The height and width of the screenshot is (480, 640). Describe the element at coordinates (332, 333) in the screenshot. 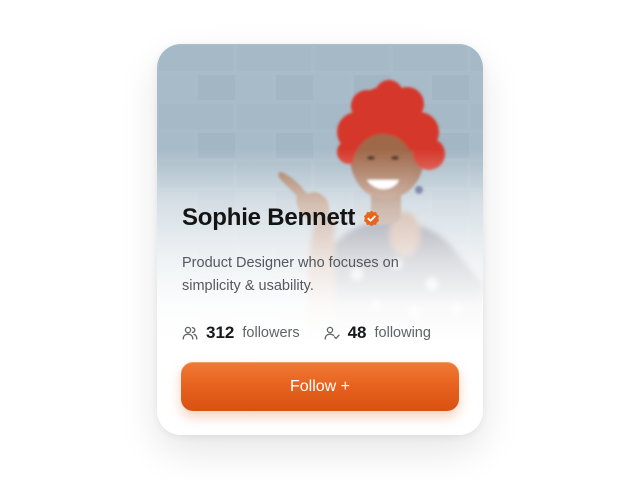

I see `user-check-icon` at that location.